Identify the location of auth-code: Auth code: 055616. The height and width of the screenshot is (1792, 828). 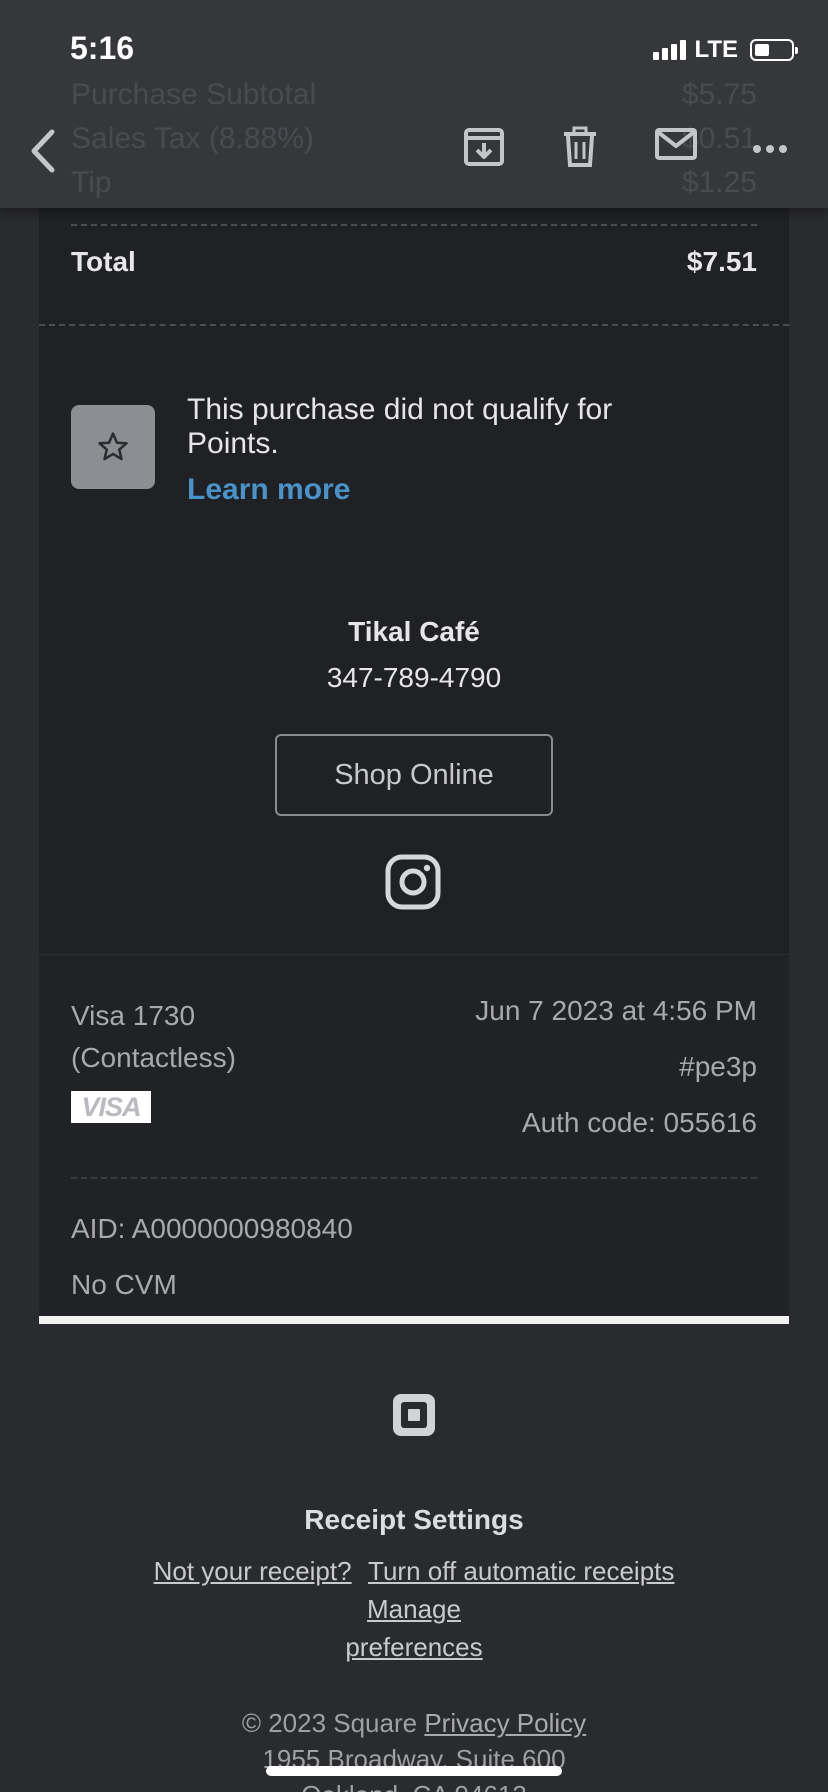
(639, 1122).